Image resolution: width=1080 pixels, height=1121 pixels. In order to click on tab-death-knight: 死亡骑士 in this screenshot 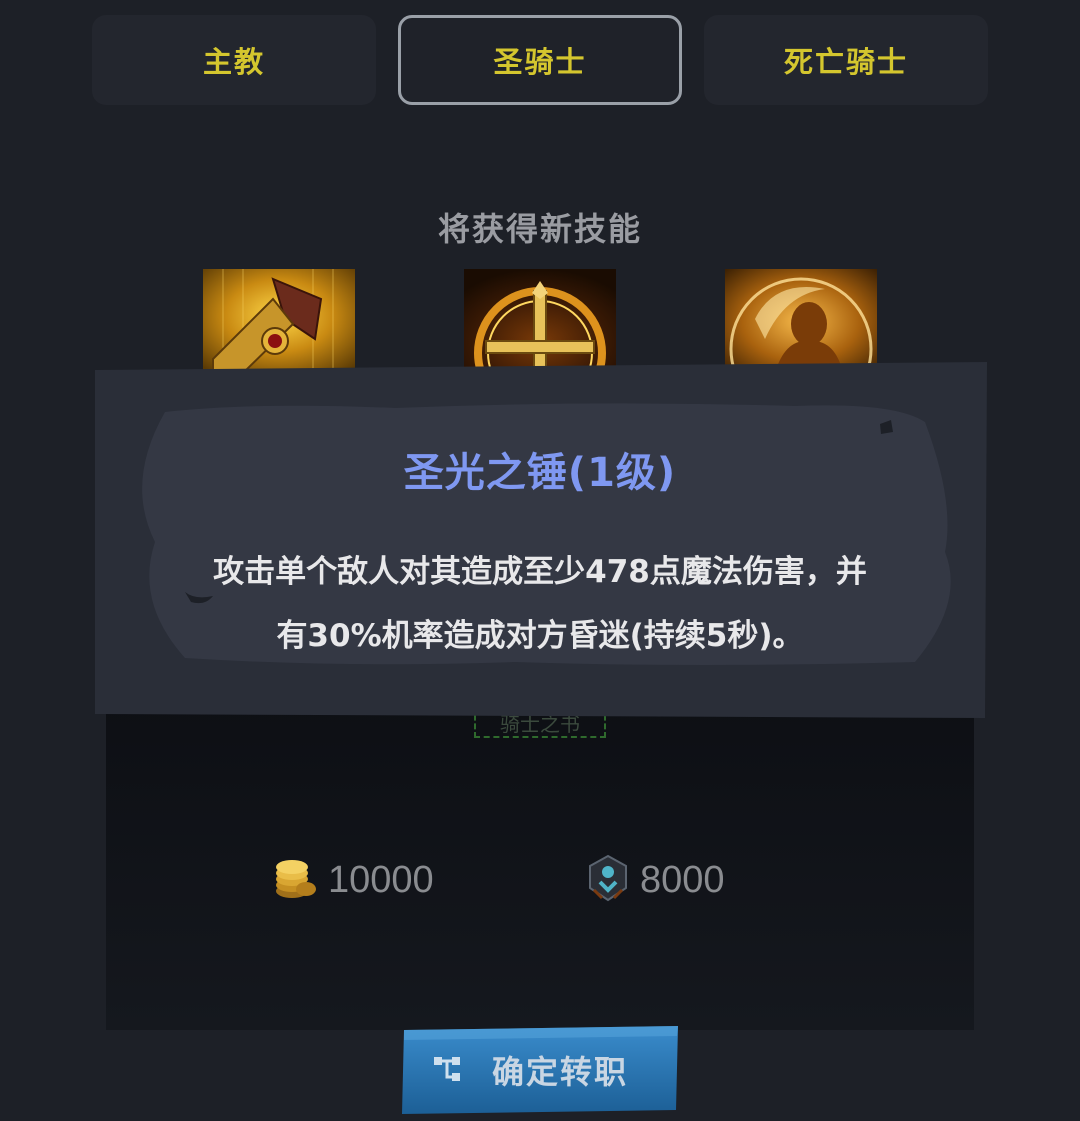, I will do `click(846, 60)`.